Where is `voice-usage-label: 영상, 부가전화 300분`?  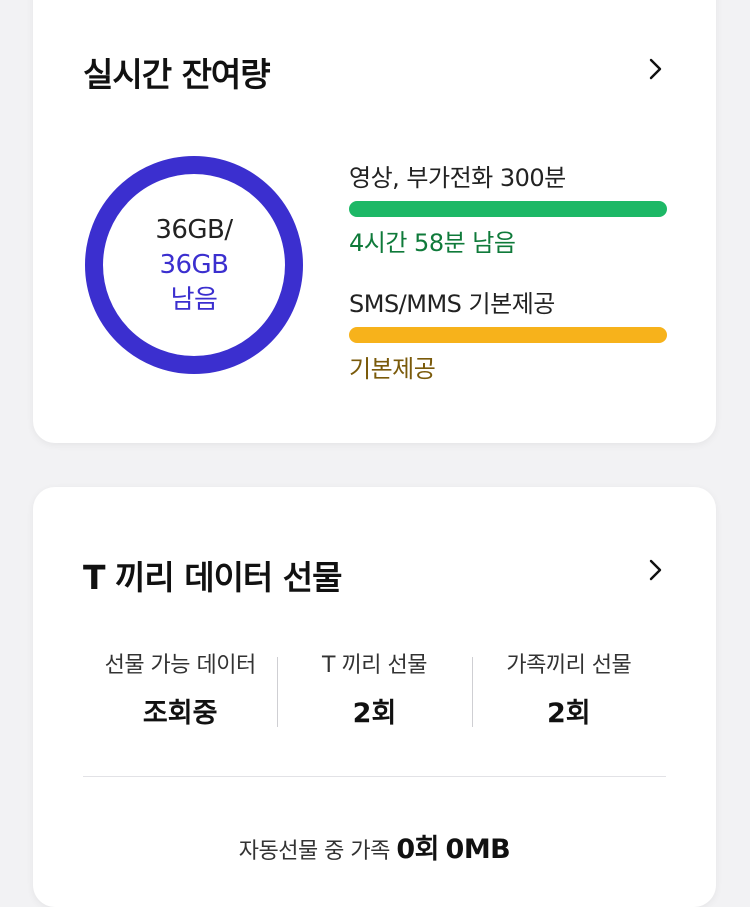 voice-usage-label: 영상, 부가전화 300분 is located at coordinates (457, 178).